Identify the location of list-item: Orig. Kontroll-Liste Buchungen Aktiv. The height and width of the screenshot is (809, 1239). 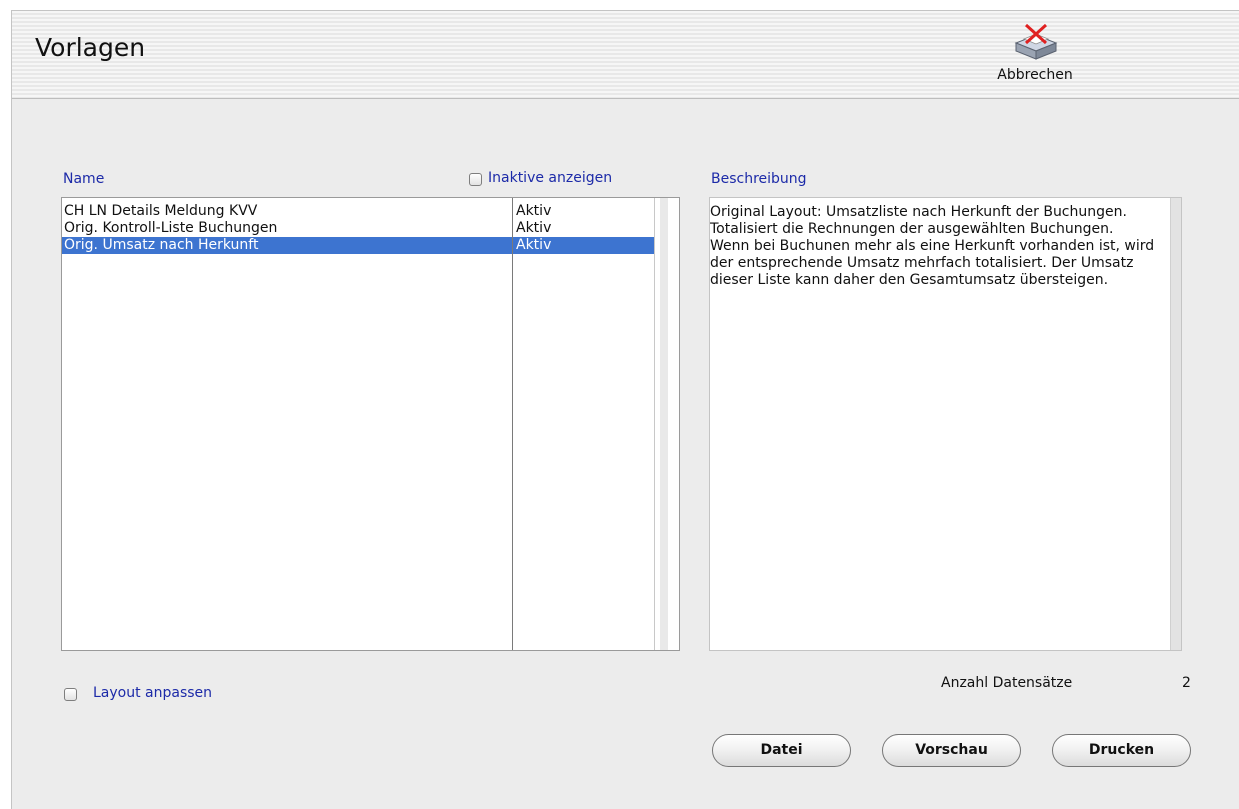
(358, 228).